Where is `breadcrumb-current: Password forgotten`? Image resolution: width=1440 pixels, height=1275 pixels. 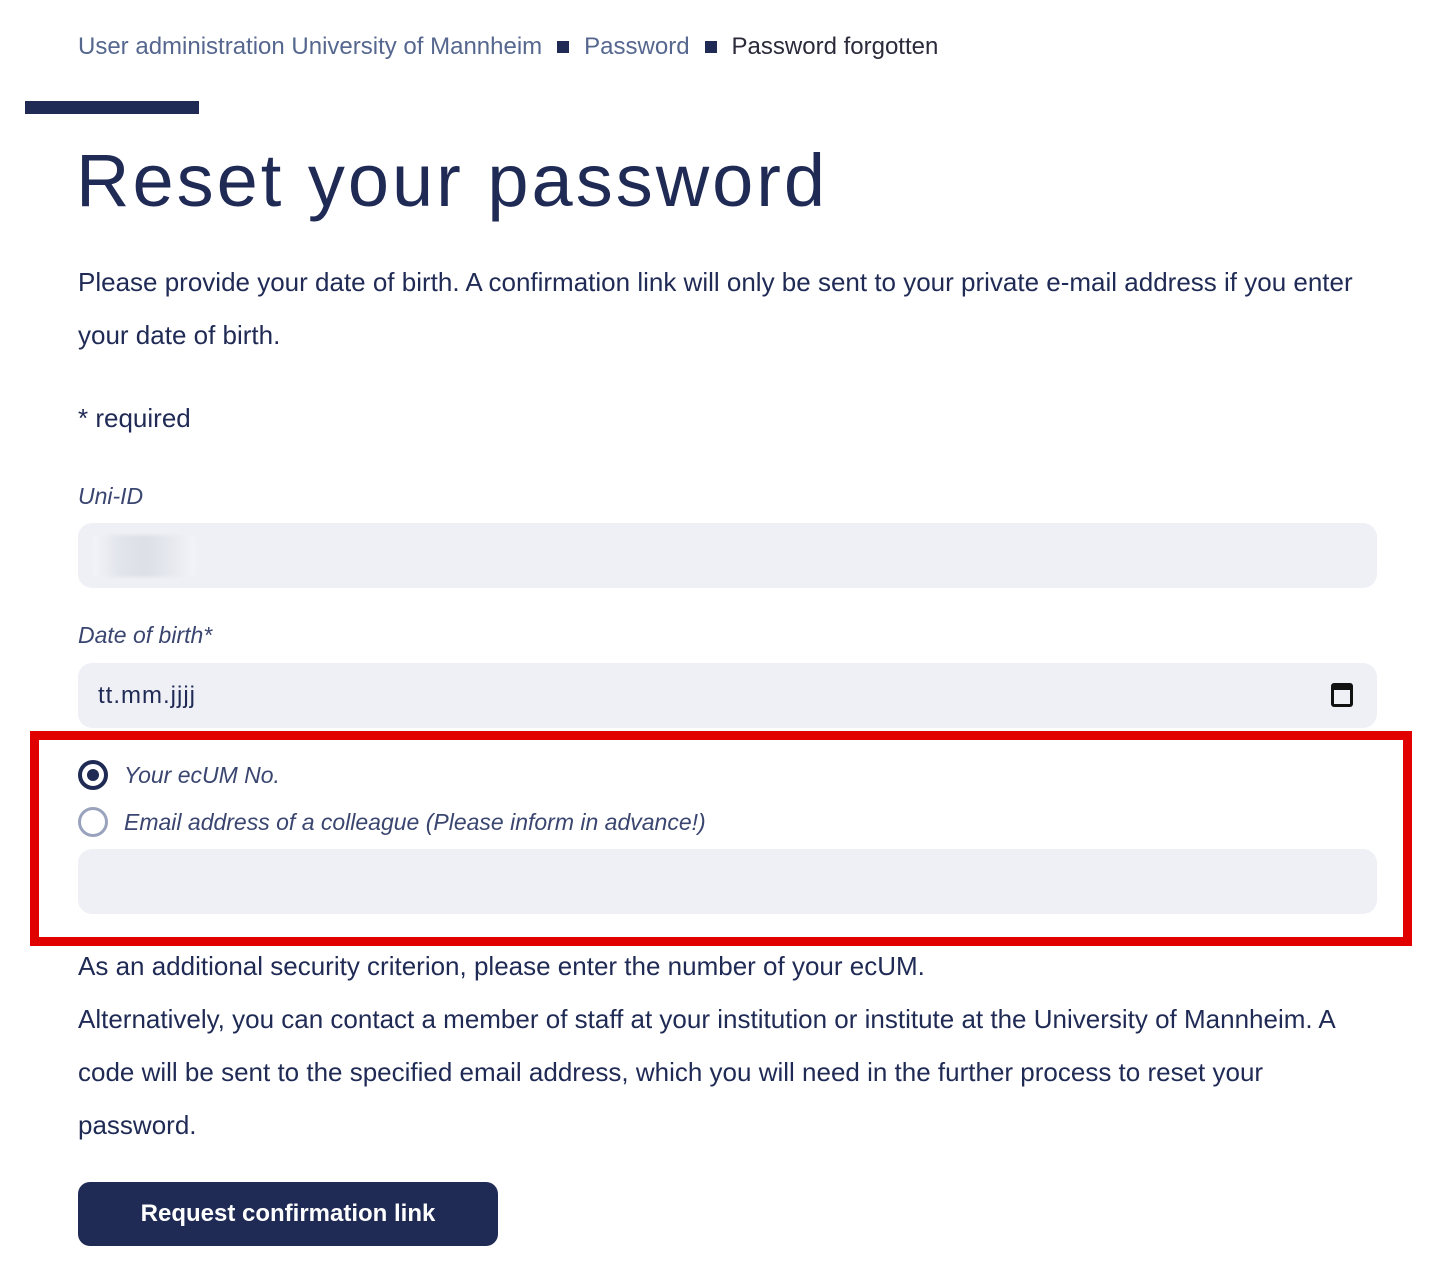
breadcrumb-current: Password forgotten is located at coordinates (835, 46).